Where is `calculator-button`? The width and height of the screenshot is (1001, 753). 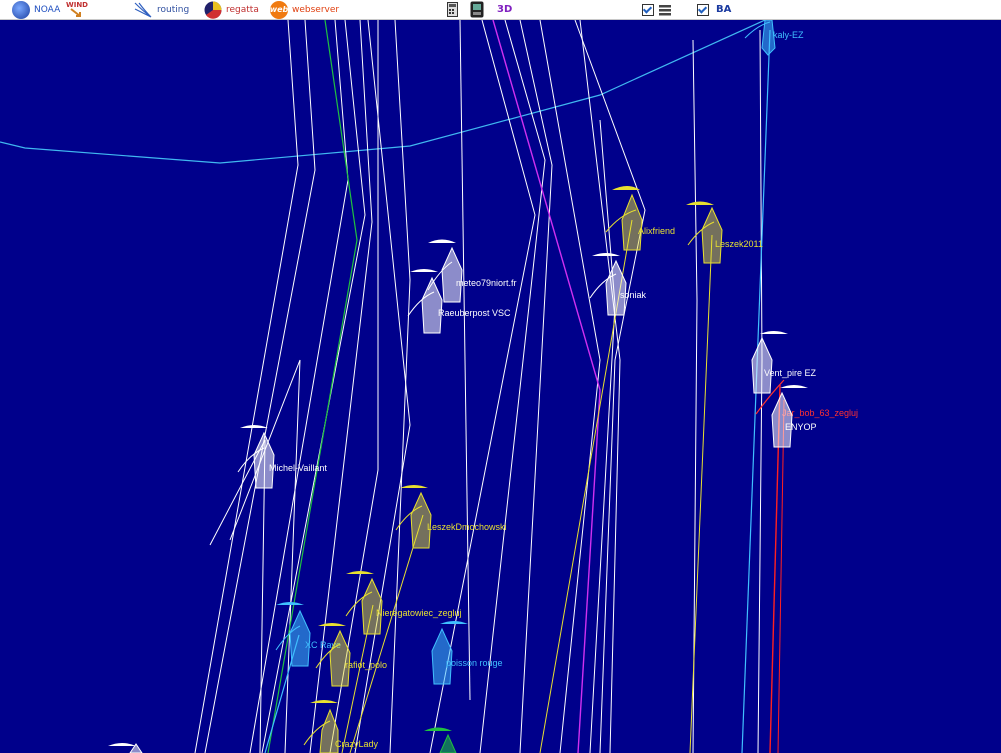
calculator-button is located at coordinates (452, 9).